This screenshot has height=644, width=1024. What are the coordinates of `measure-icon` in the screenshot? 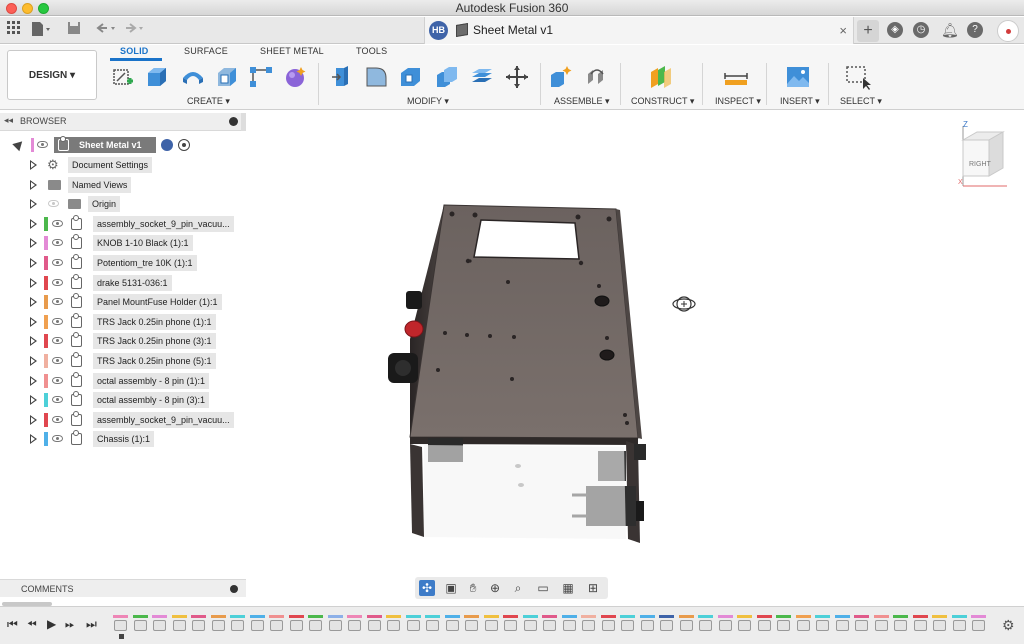 It's located at (736, 77).